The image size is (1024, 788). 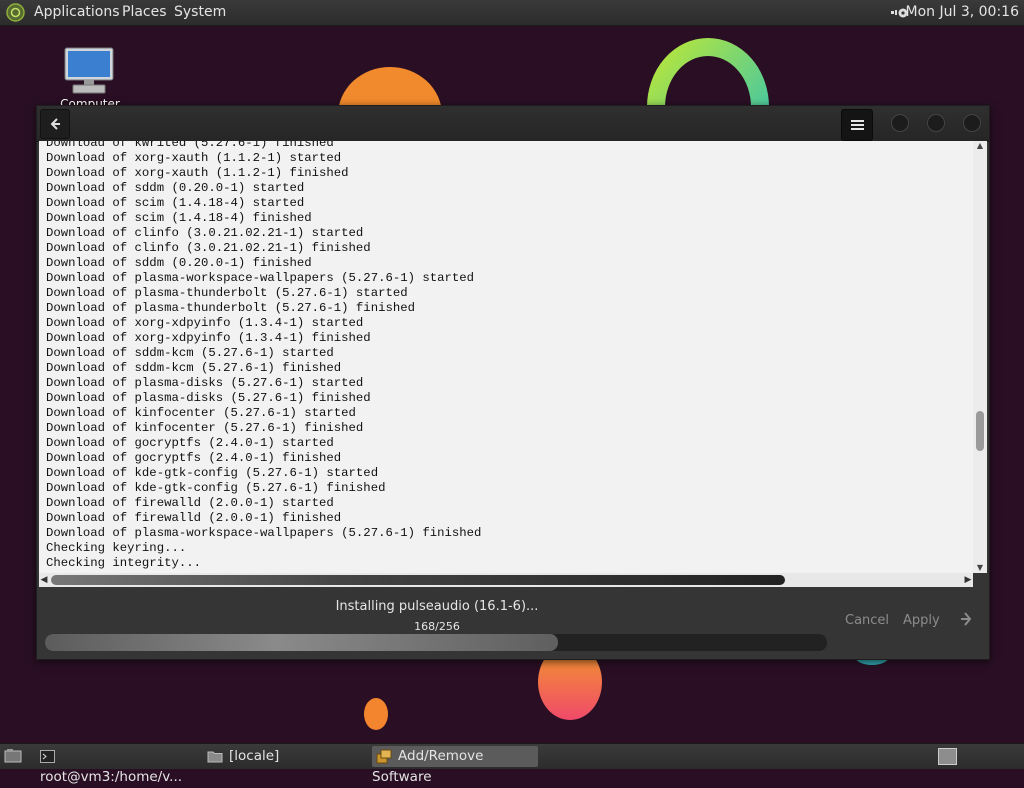 What do you see at coordinates (179, 218) in the screenshot?
I see `log-line: Download of scim (1.4.18-4) finished` at bounding box center [179, 218].